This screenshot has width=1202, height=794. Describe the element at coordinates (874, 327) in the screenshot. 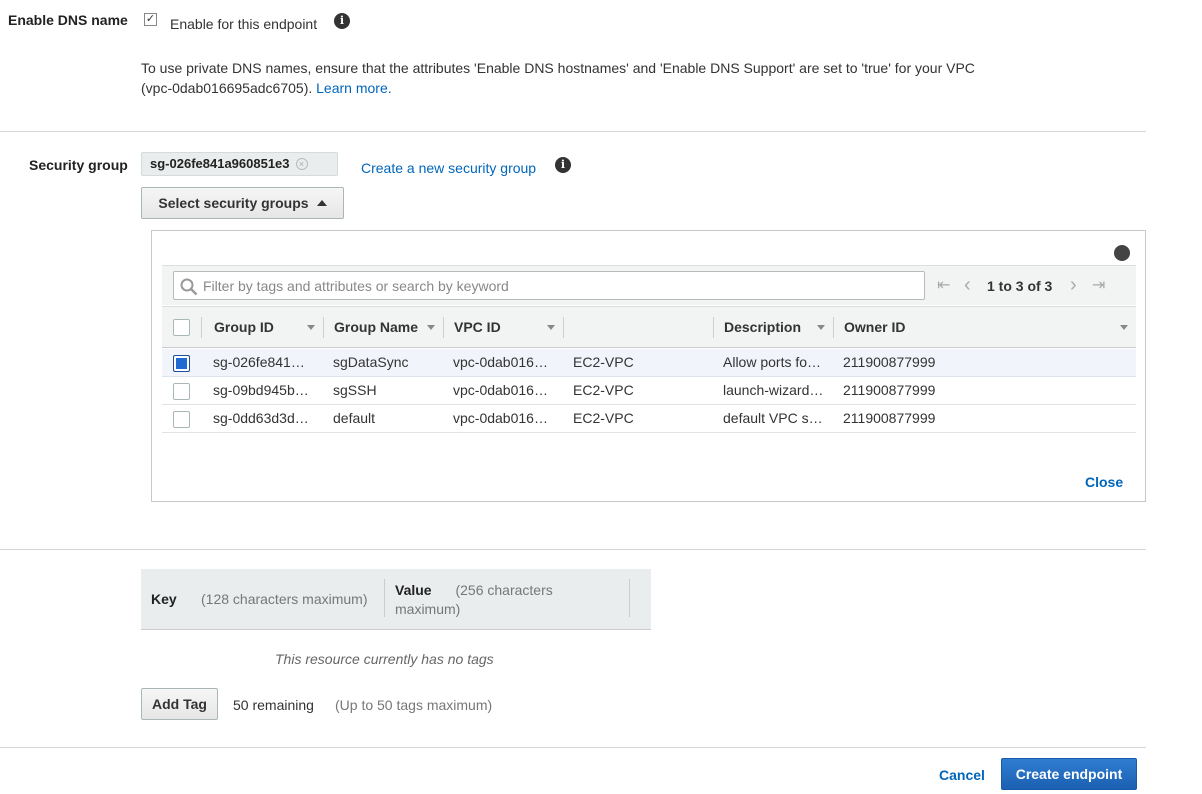

I see `column-header-owner-id: Owner ID` at that location.